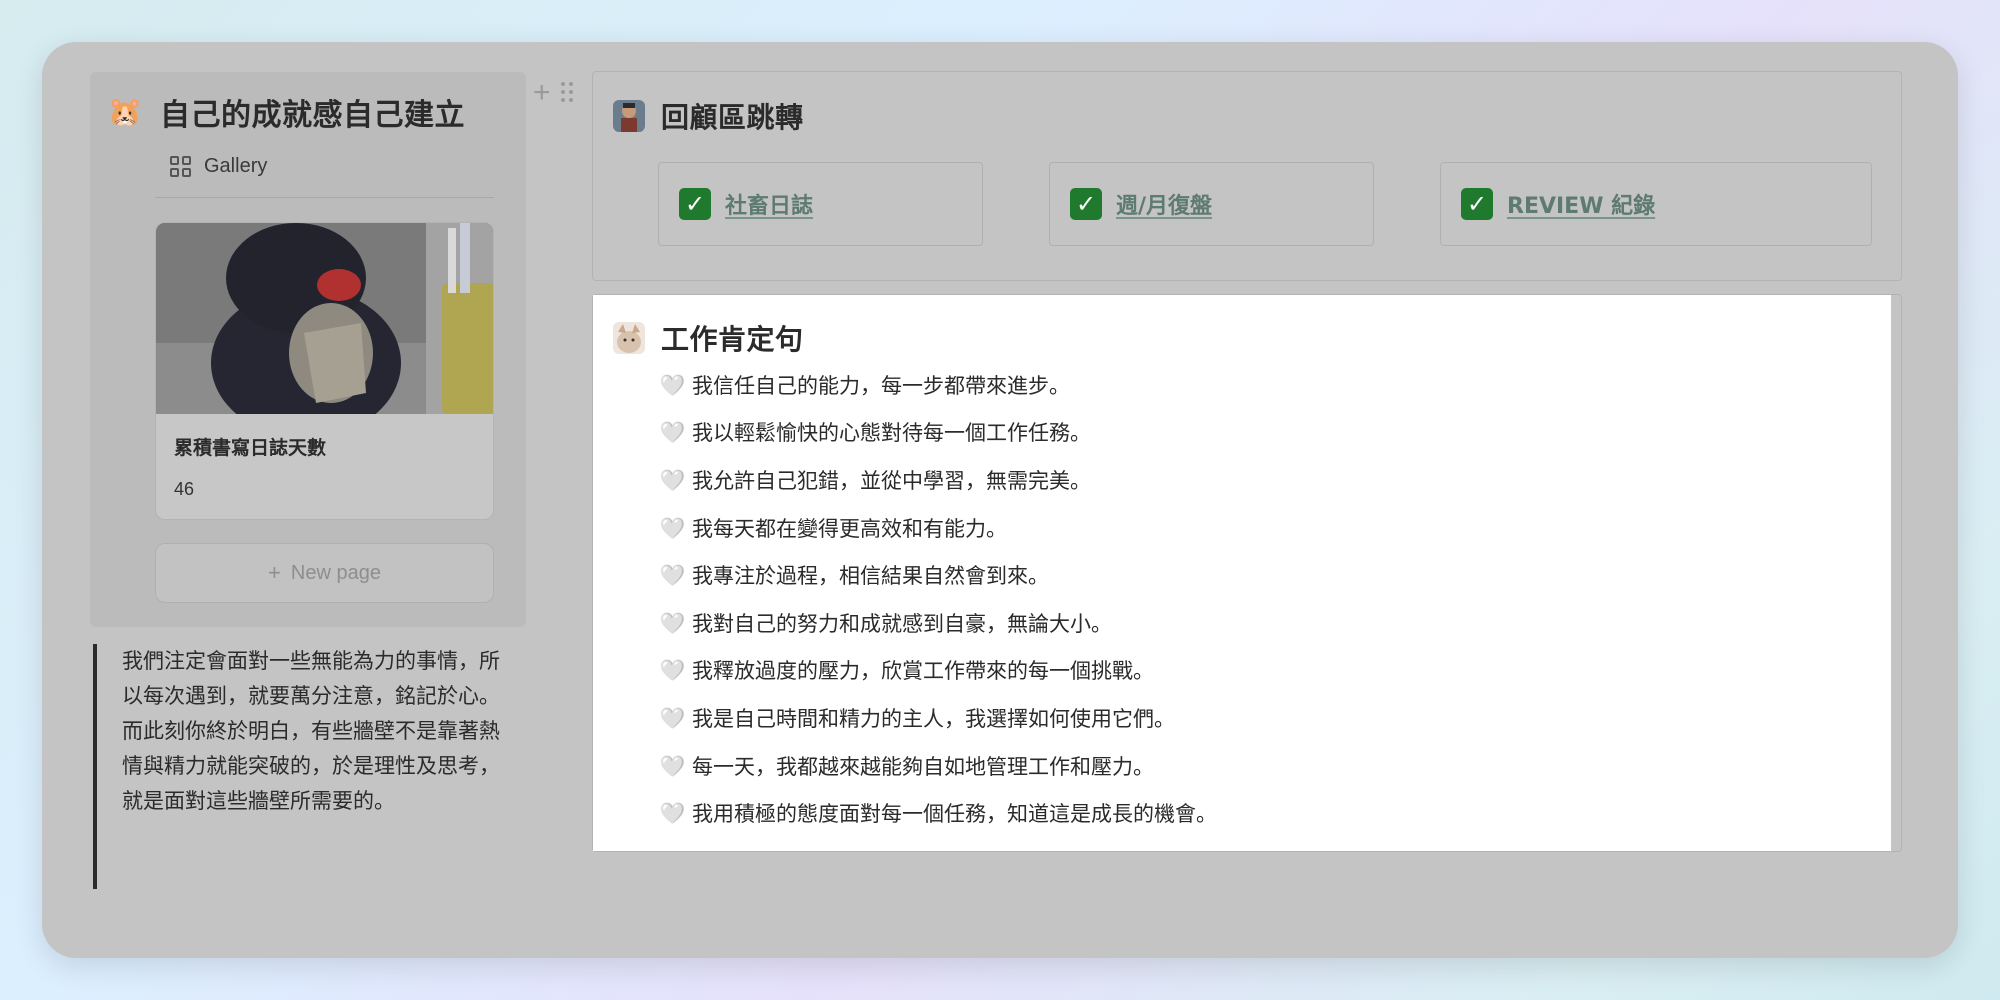 The image size is (2000, 1000). I want to click on list-item: 🤍 我信任自己的能力，每一步都帶來進步。, so click(938, 385).